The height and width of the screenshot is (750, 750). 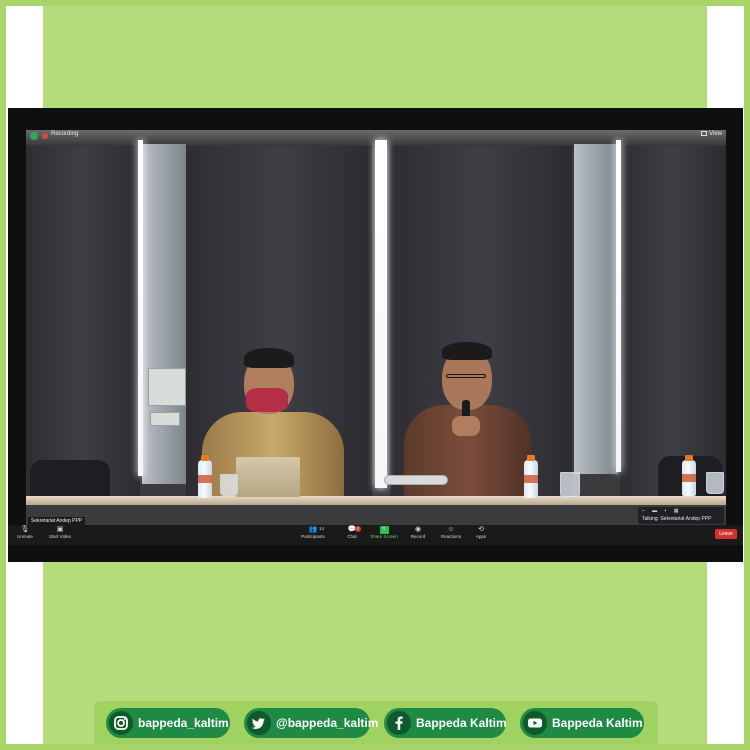 I want to click on view-button: View, so click(x=711, y=134).